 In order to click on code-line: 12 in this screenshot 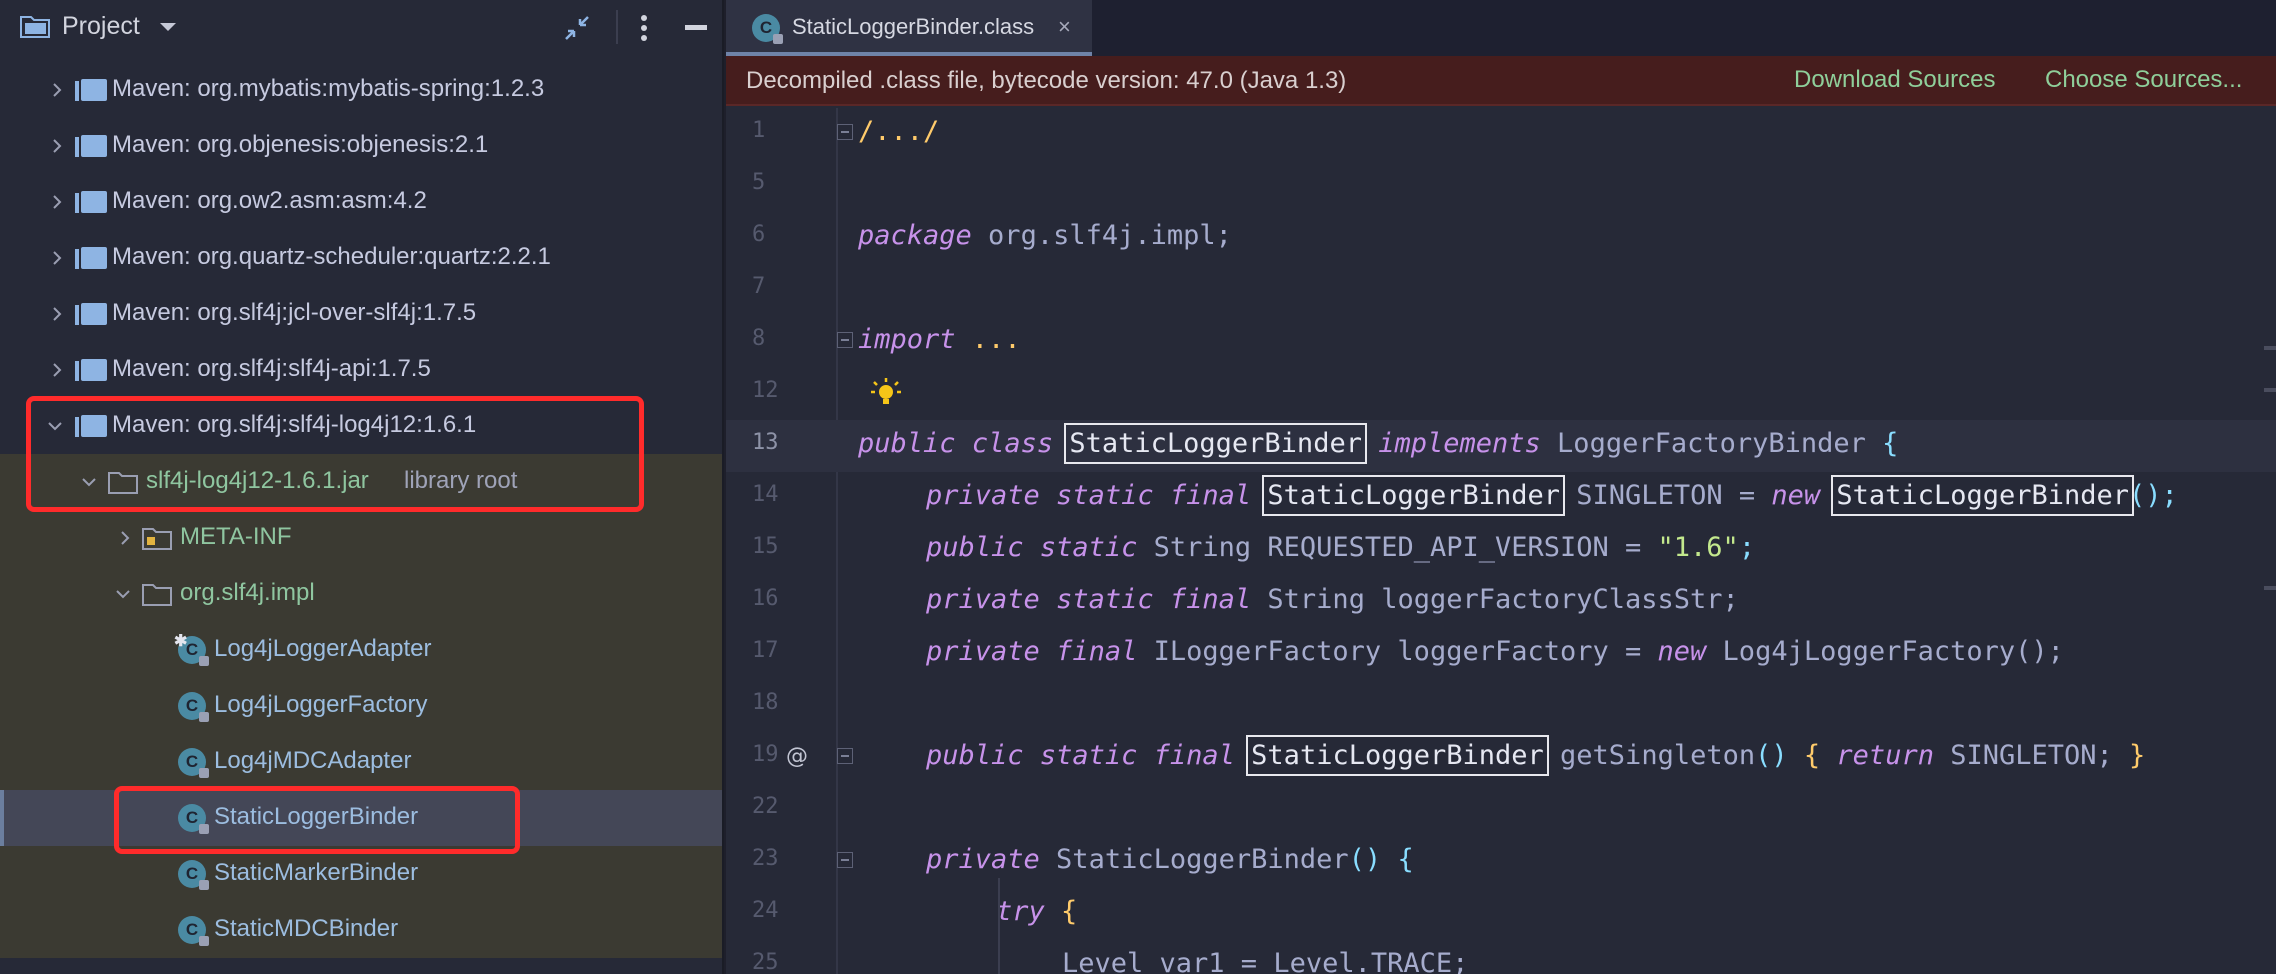, I will do `click(1501, 394)`.